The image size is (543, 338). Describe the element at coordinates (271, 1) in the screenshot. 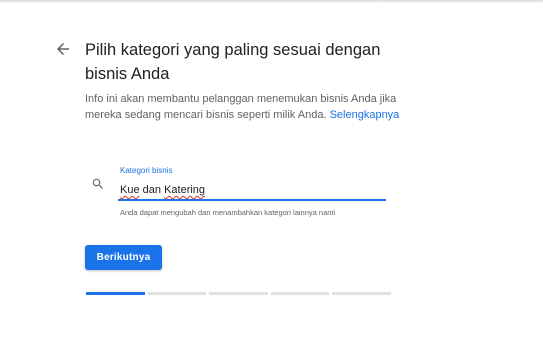

I see `top-shadow` at that location.